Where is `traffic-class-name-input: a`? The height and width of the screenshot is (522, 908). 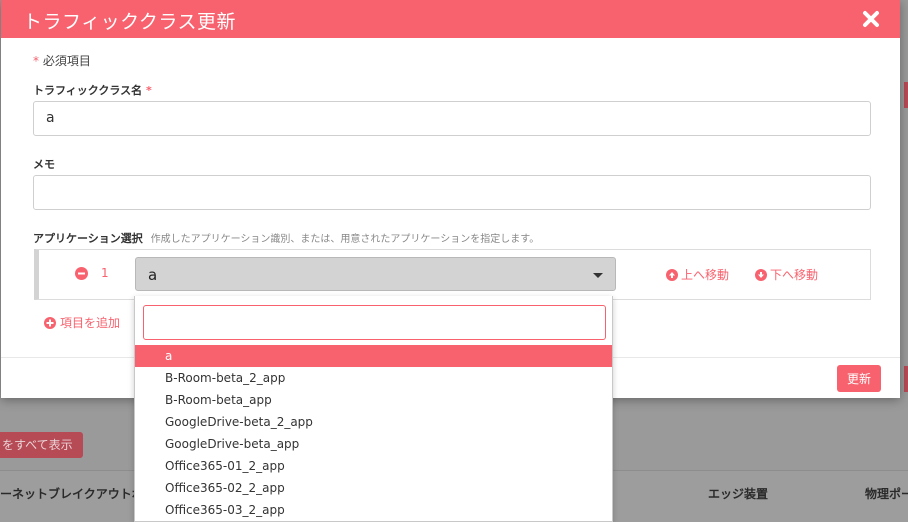
traffic-class-name-input: a is located at coordinates (452, 118).